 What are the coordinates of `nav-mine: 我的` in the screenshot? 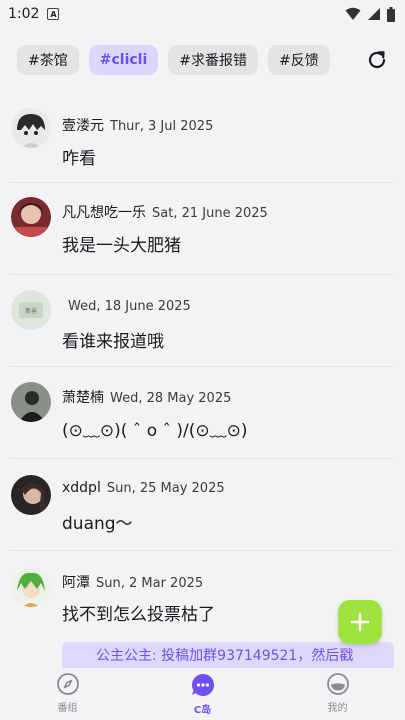 It's located at (337, 694).